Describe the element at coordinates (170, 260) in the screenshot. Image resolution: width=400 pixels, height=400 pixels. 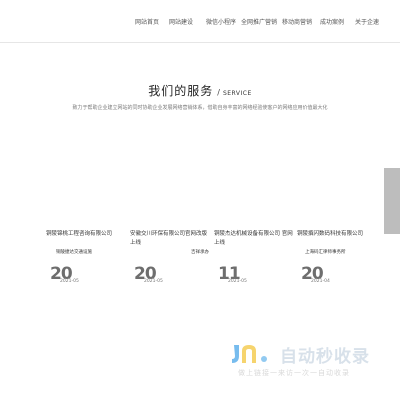
I see `case-card: 安徽交川环保有限公司官网改版上线 20 2021-05` at that location.